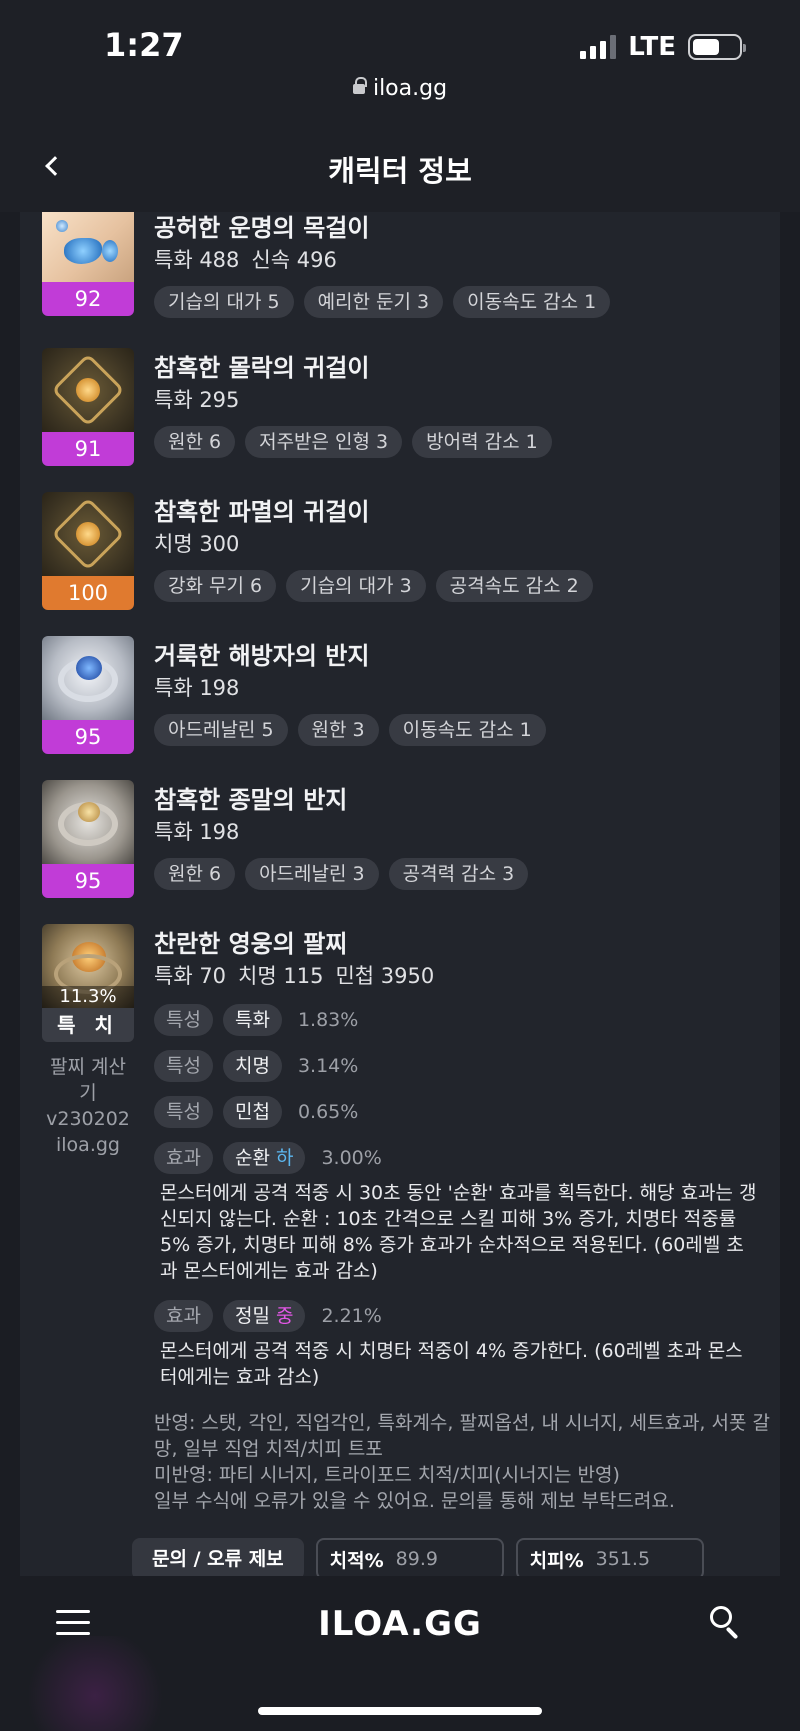  Describe the element at coordinates (373, 302) in the screenshot. I see `engraving-tag: 예리한 둔기 3` at that location.